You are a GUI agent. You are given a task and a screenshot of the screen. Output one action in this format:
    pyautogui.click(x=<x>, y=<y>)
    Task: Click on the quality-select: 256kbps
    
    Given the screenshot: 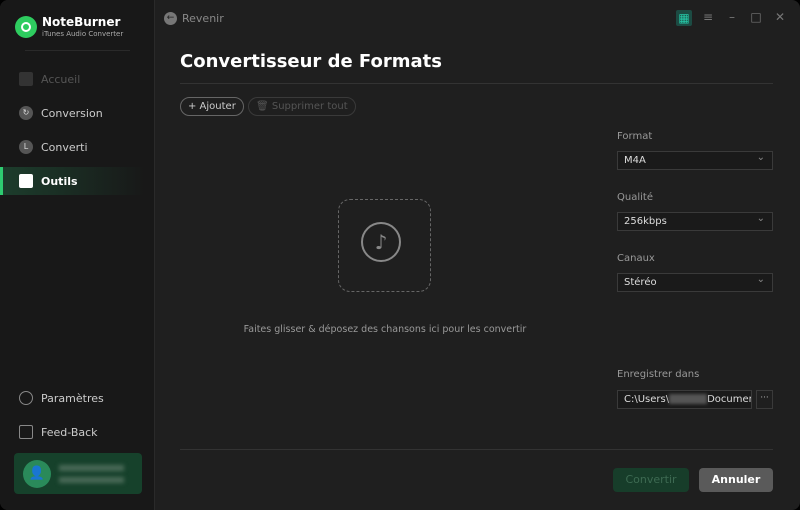 What is the action you would take?
    pyautogui.click(x=695, y=220)
    